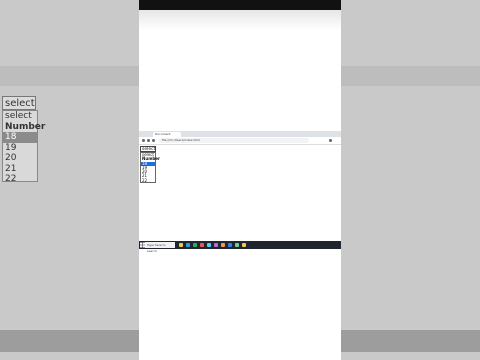 The height and width of the screenshot is (360, 480). What do you see at coordinates (150, 167) in the screenshot?
I see `select-option-list: select Number 18 19 20 21 22` at bounding box center [150, 167].